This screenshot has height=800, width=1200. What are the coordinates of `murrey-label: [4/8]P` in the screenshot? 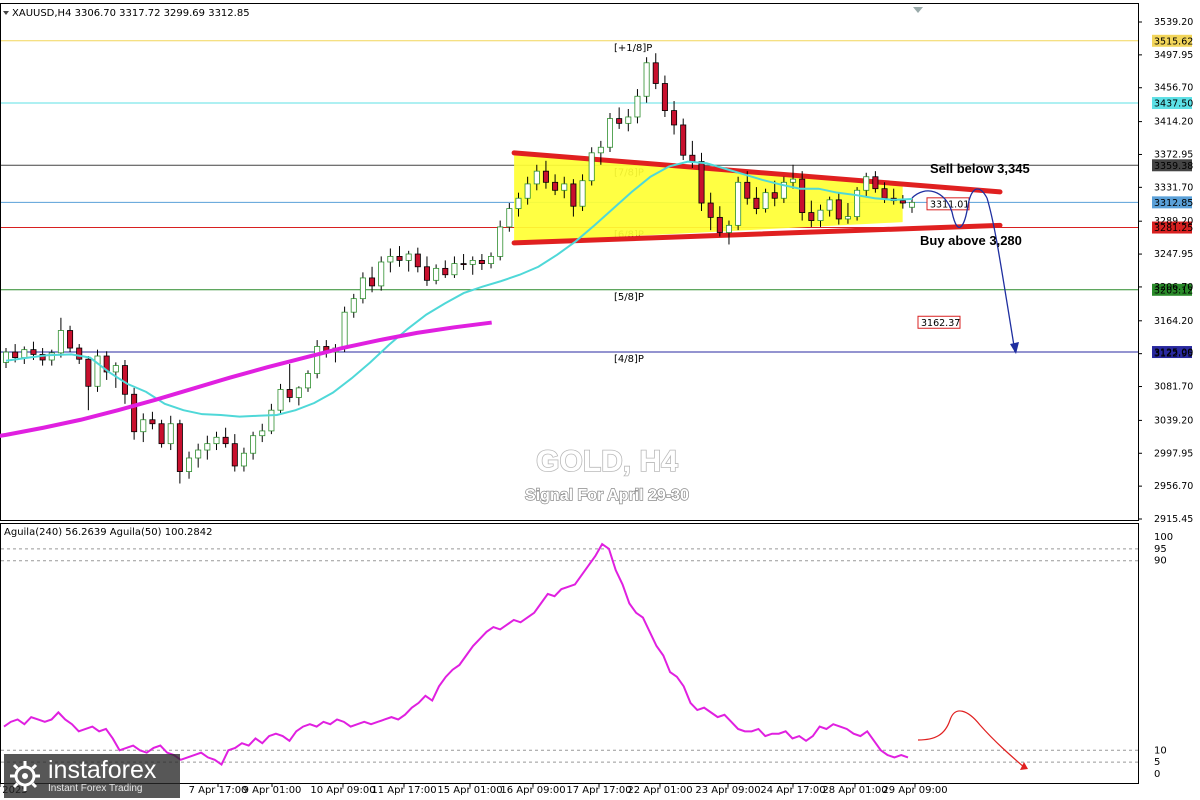 It's located at (629, 359).